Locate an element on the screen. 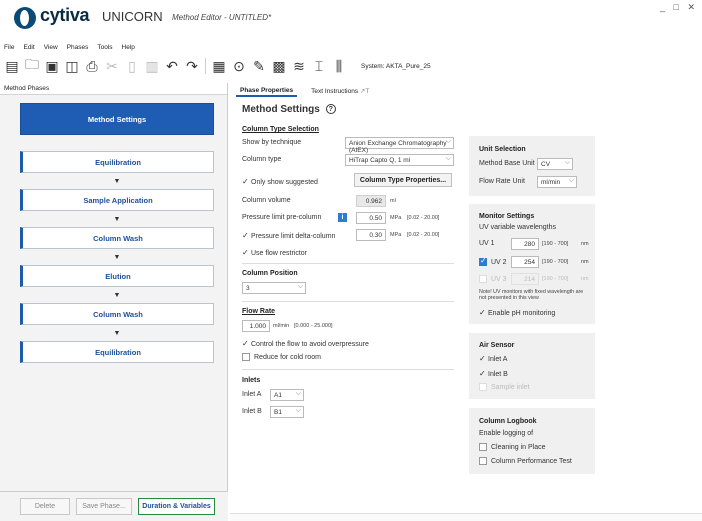  cytiva-logo is located at coordinates (25, 18).